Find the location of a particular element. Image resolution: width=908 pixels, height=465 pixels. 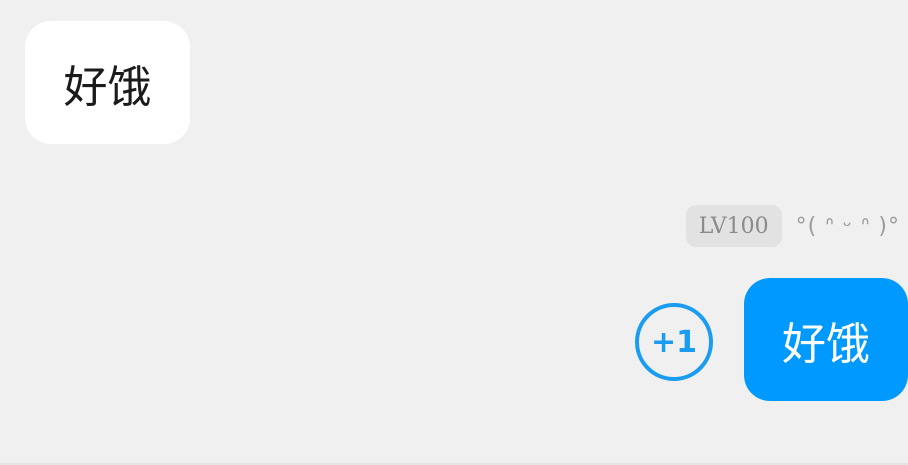

plus-one-button: +1 is located at coordinates (674, 342).